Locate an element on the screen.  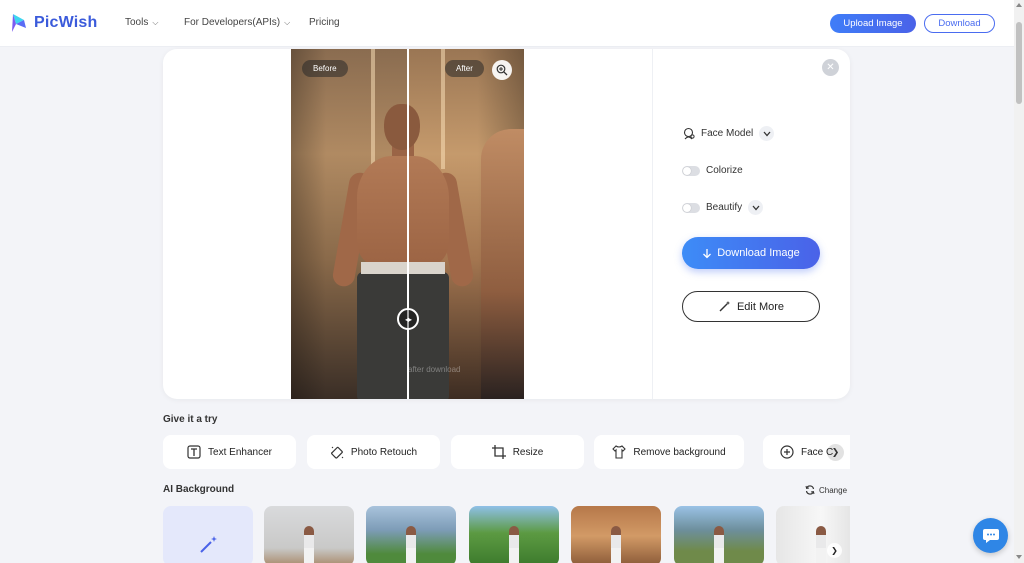
nav-developers-label: For Developers(APIs) is located at coordinates (232, 22).